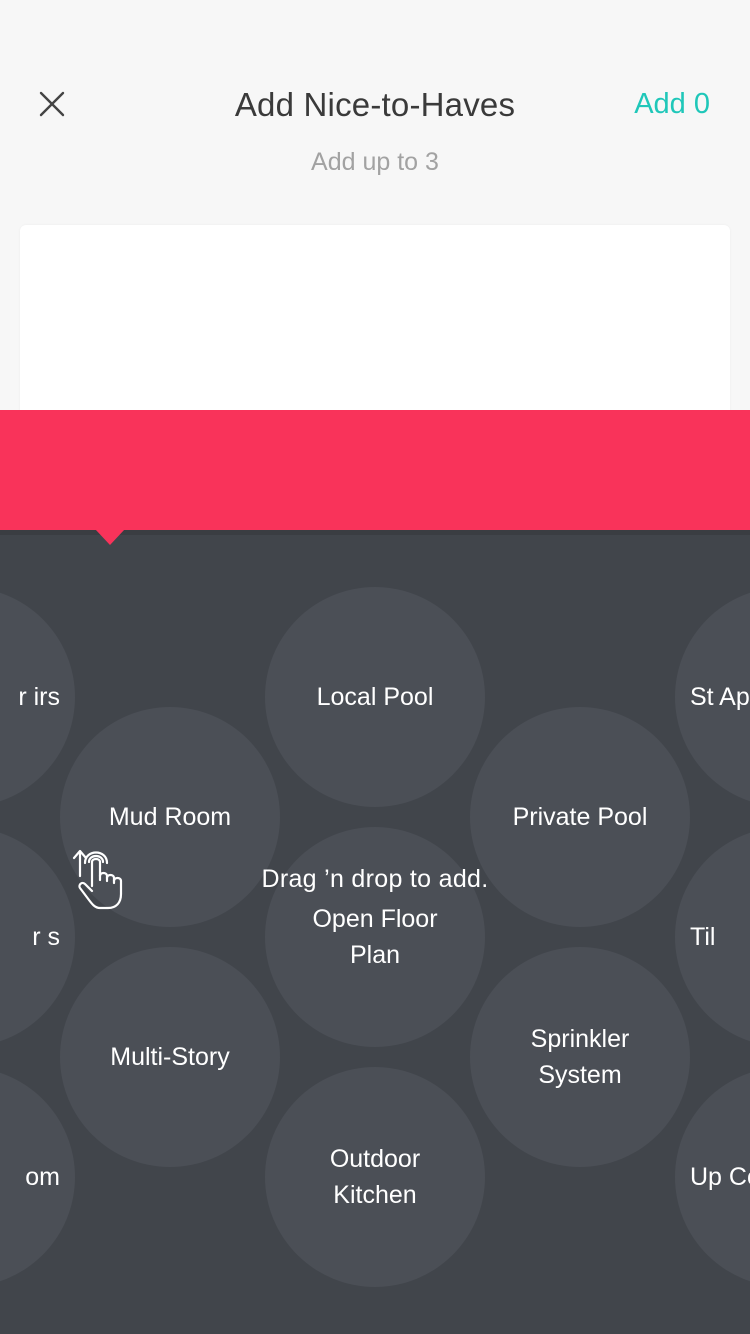 The height and width of the screenshot is (1334, 750). I want to click on bubble-label: Private Pool, so click(580, 817).